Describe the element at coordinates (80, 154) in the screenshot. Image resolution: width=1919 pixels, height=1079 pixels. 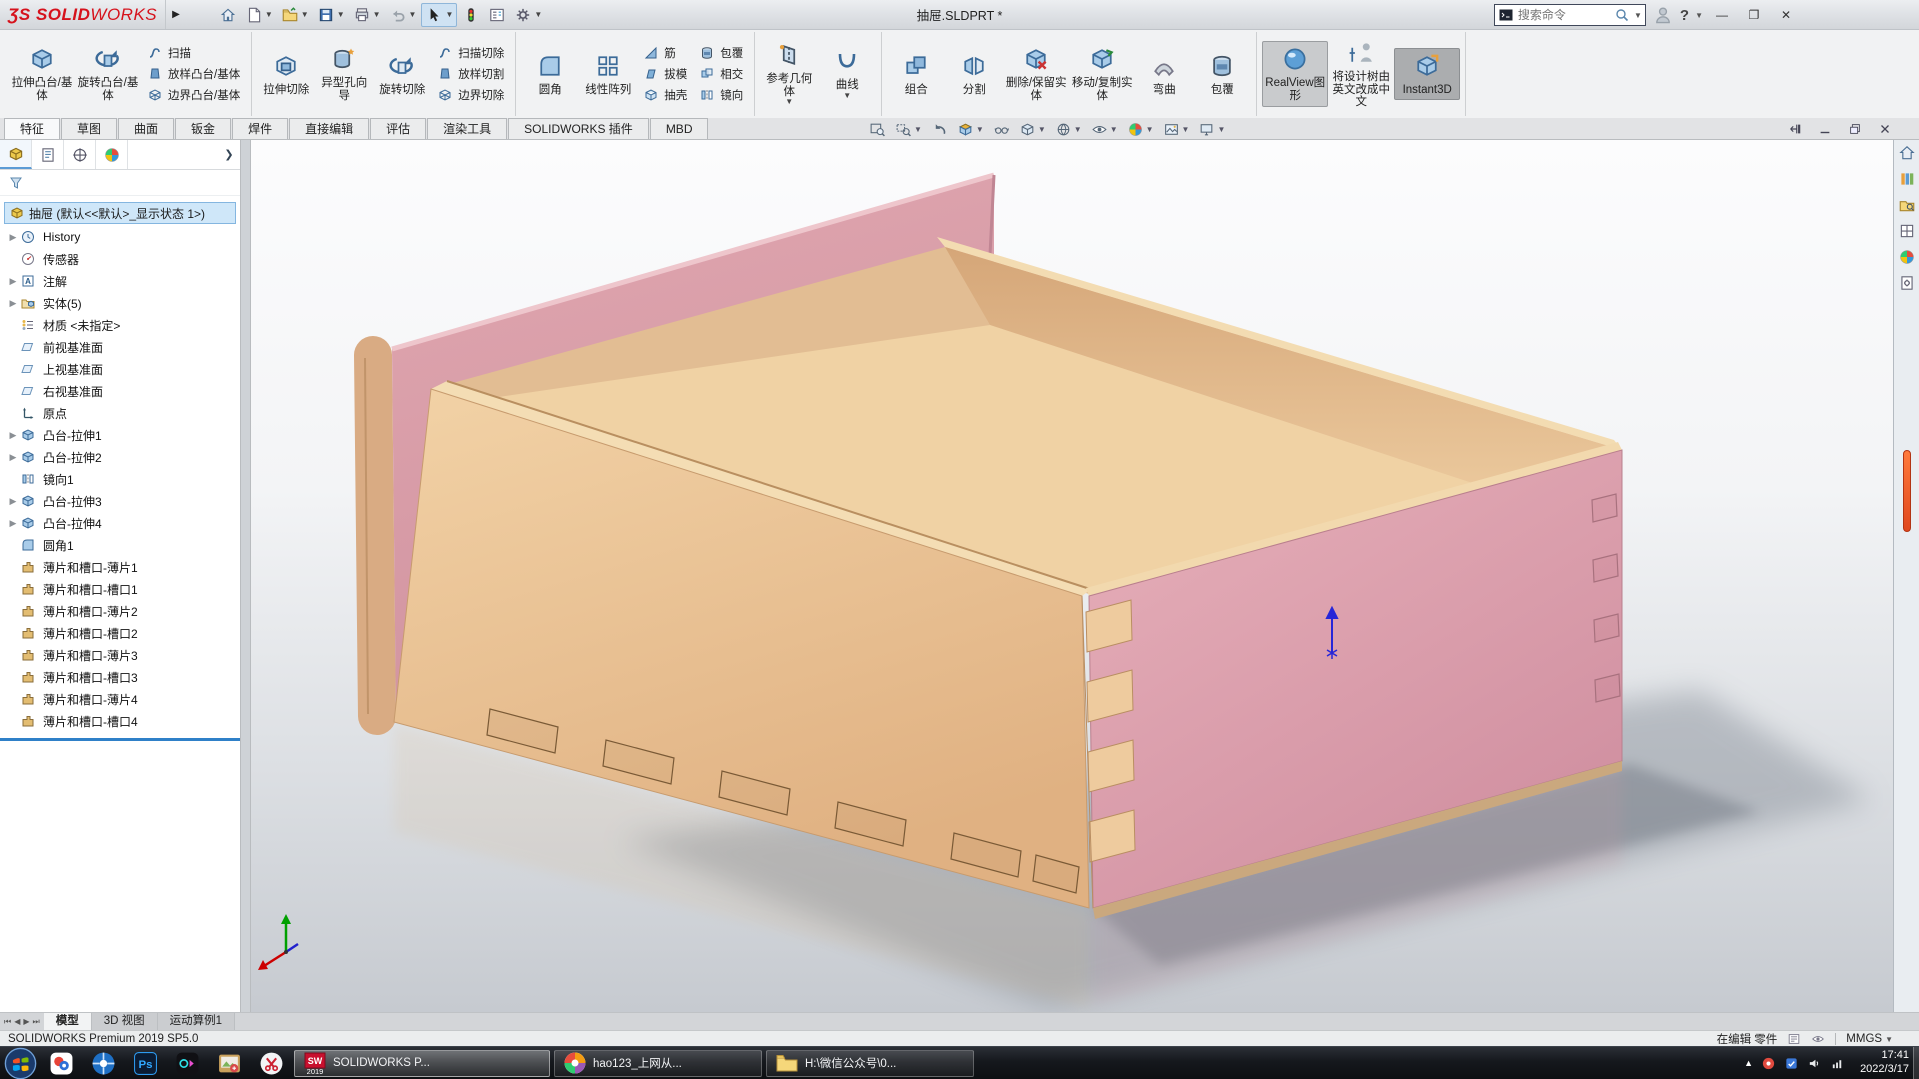
I see `panel-tab-config` at that location.